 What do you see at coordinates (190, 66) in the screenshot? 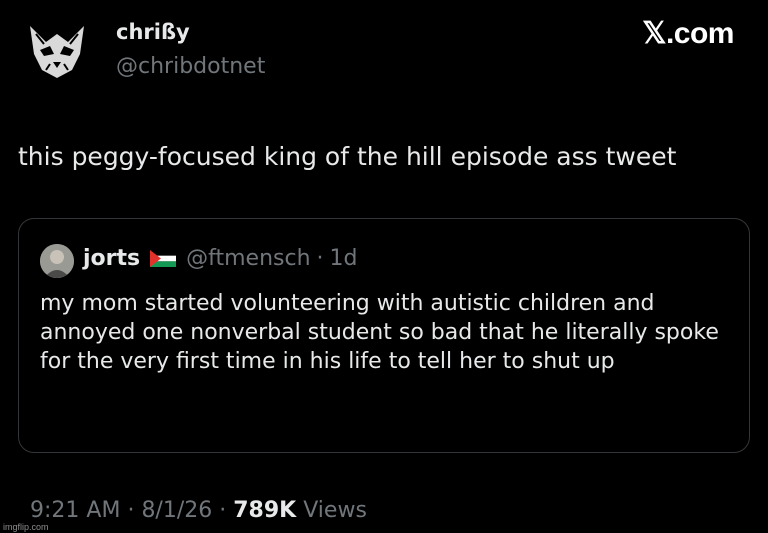
I see `author-handle: @chribdotnet` at bounding box center [190, 66].